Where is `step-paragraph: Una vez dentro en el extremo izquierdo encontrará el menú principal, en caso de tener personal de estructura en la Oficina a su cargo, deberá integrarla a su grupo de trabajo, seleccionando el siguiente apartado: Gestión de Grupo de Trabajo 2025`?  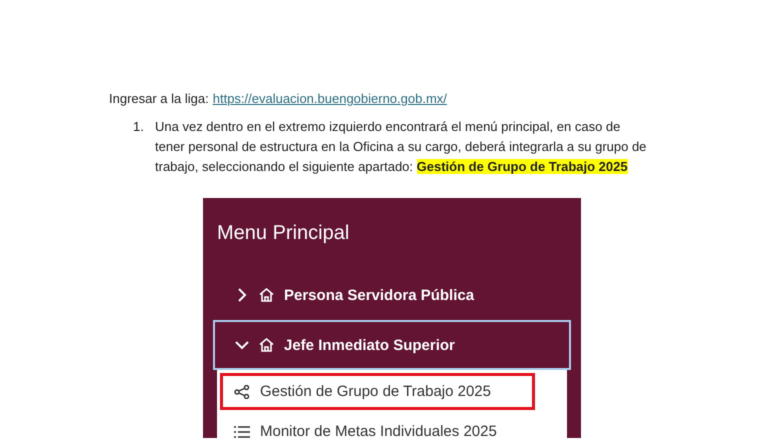 step-paragraph: Una vez dentro en el extremo izquierdo encontrará el menú principal, en caso de tener personal de estructura en la Oficina a su cargo, deberá integrarla a su grupo de trabajo, seleccionando el siguiente apartado: Gestión de Grupo de Trabajo 2025 is located at coordinates (401, 147).